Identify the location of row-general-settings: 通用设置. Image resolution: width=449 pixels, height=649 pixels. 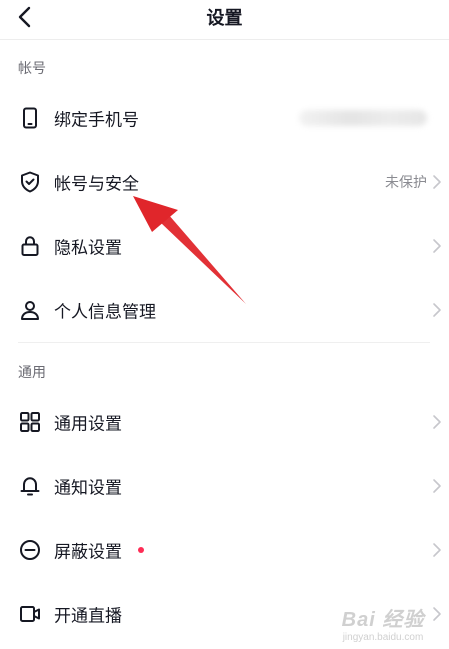
(224, 422).